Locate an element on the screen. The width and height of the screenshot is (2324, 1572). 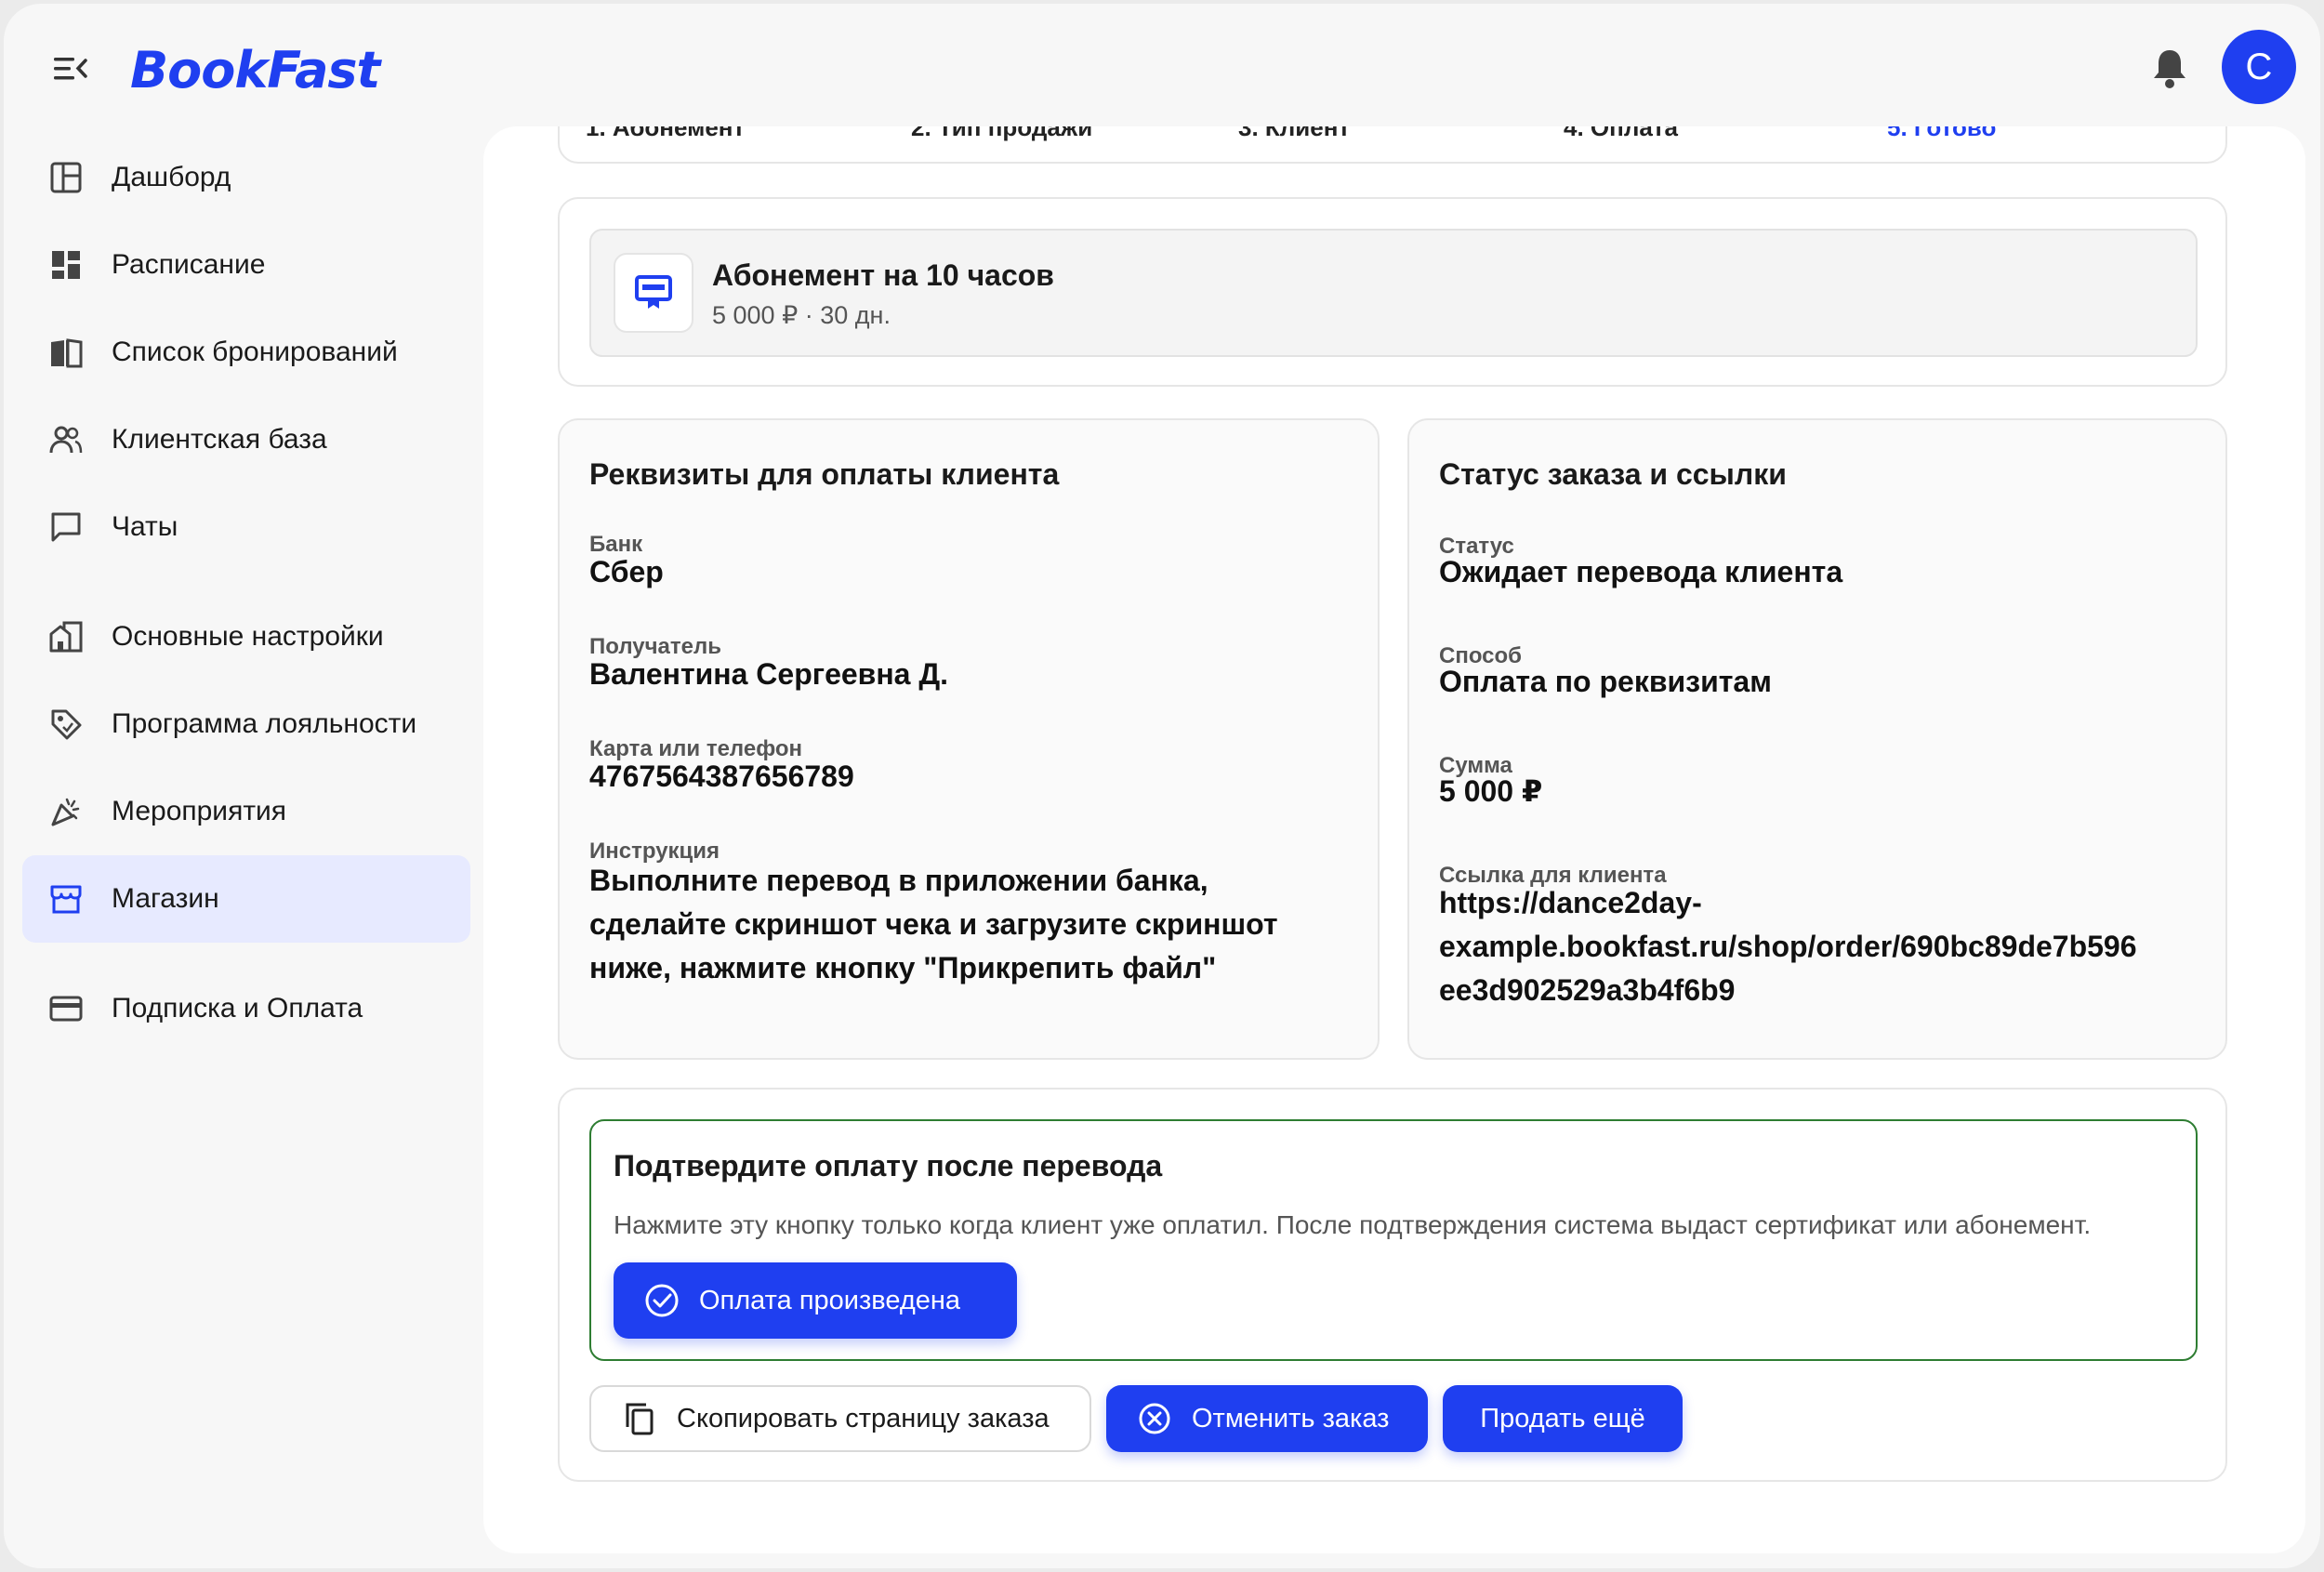
dashboard-icon is located at coordinates (66, 177).